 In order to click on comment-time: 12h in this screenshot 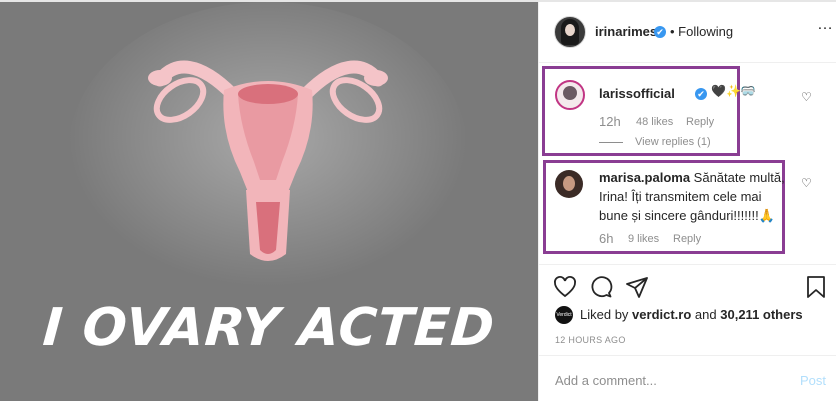, I will do `click(610, 121)`.